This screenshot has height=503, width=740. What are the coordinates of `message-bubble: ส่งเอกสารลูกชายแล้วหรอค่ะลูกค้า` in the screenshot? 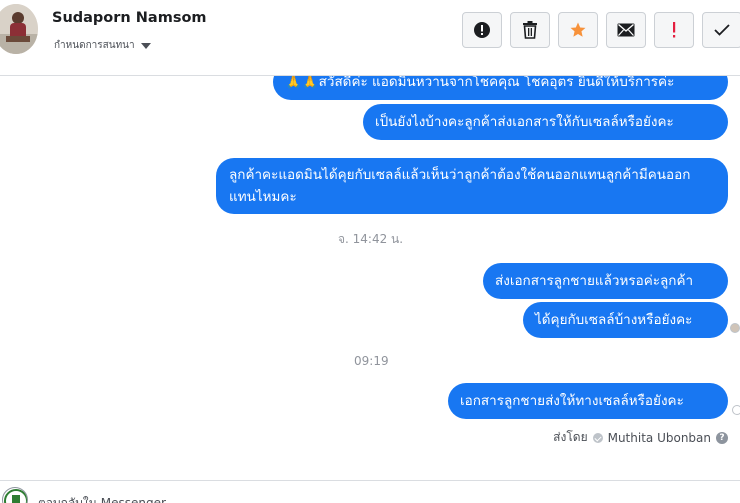 It's located at (605, 281).